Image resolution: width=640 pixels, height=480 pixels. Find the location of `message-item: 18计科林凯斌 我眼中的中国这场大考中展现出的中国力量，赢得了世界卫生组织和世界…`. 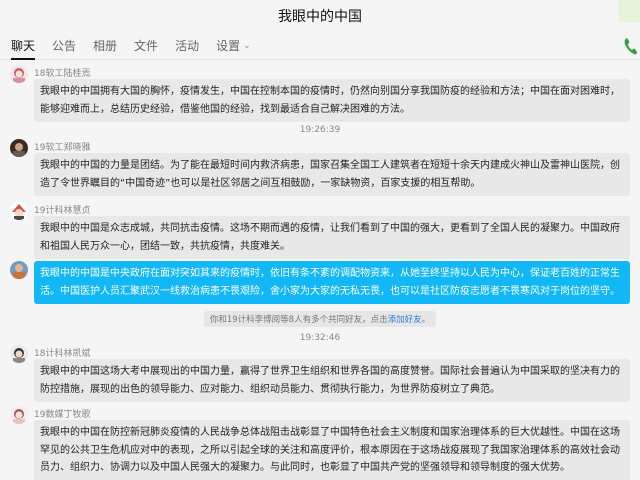

message-item: 18计科林凯斌 我眼中的中国这场大考中展现出的中国力量，赢得了世界卫生组织和世界… is located at coordinates (320, 373).